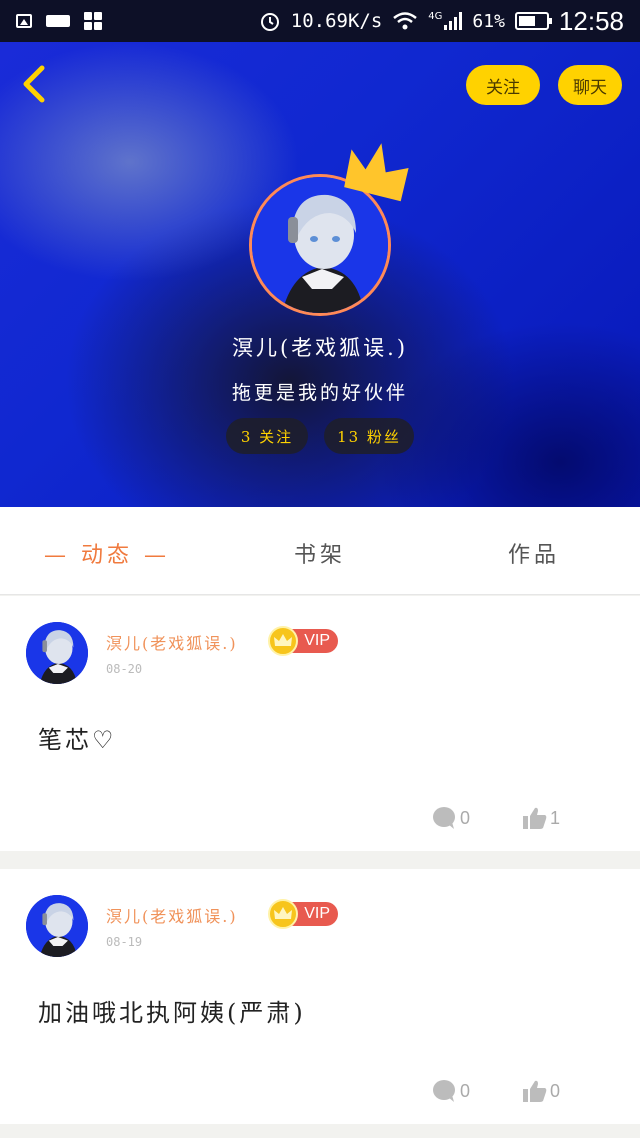 The image size is (640, 1138). What do you see at coordinates (405, 21) in the screenshot?
I see `wifi-icon` at bounding box center [405, 21].